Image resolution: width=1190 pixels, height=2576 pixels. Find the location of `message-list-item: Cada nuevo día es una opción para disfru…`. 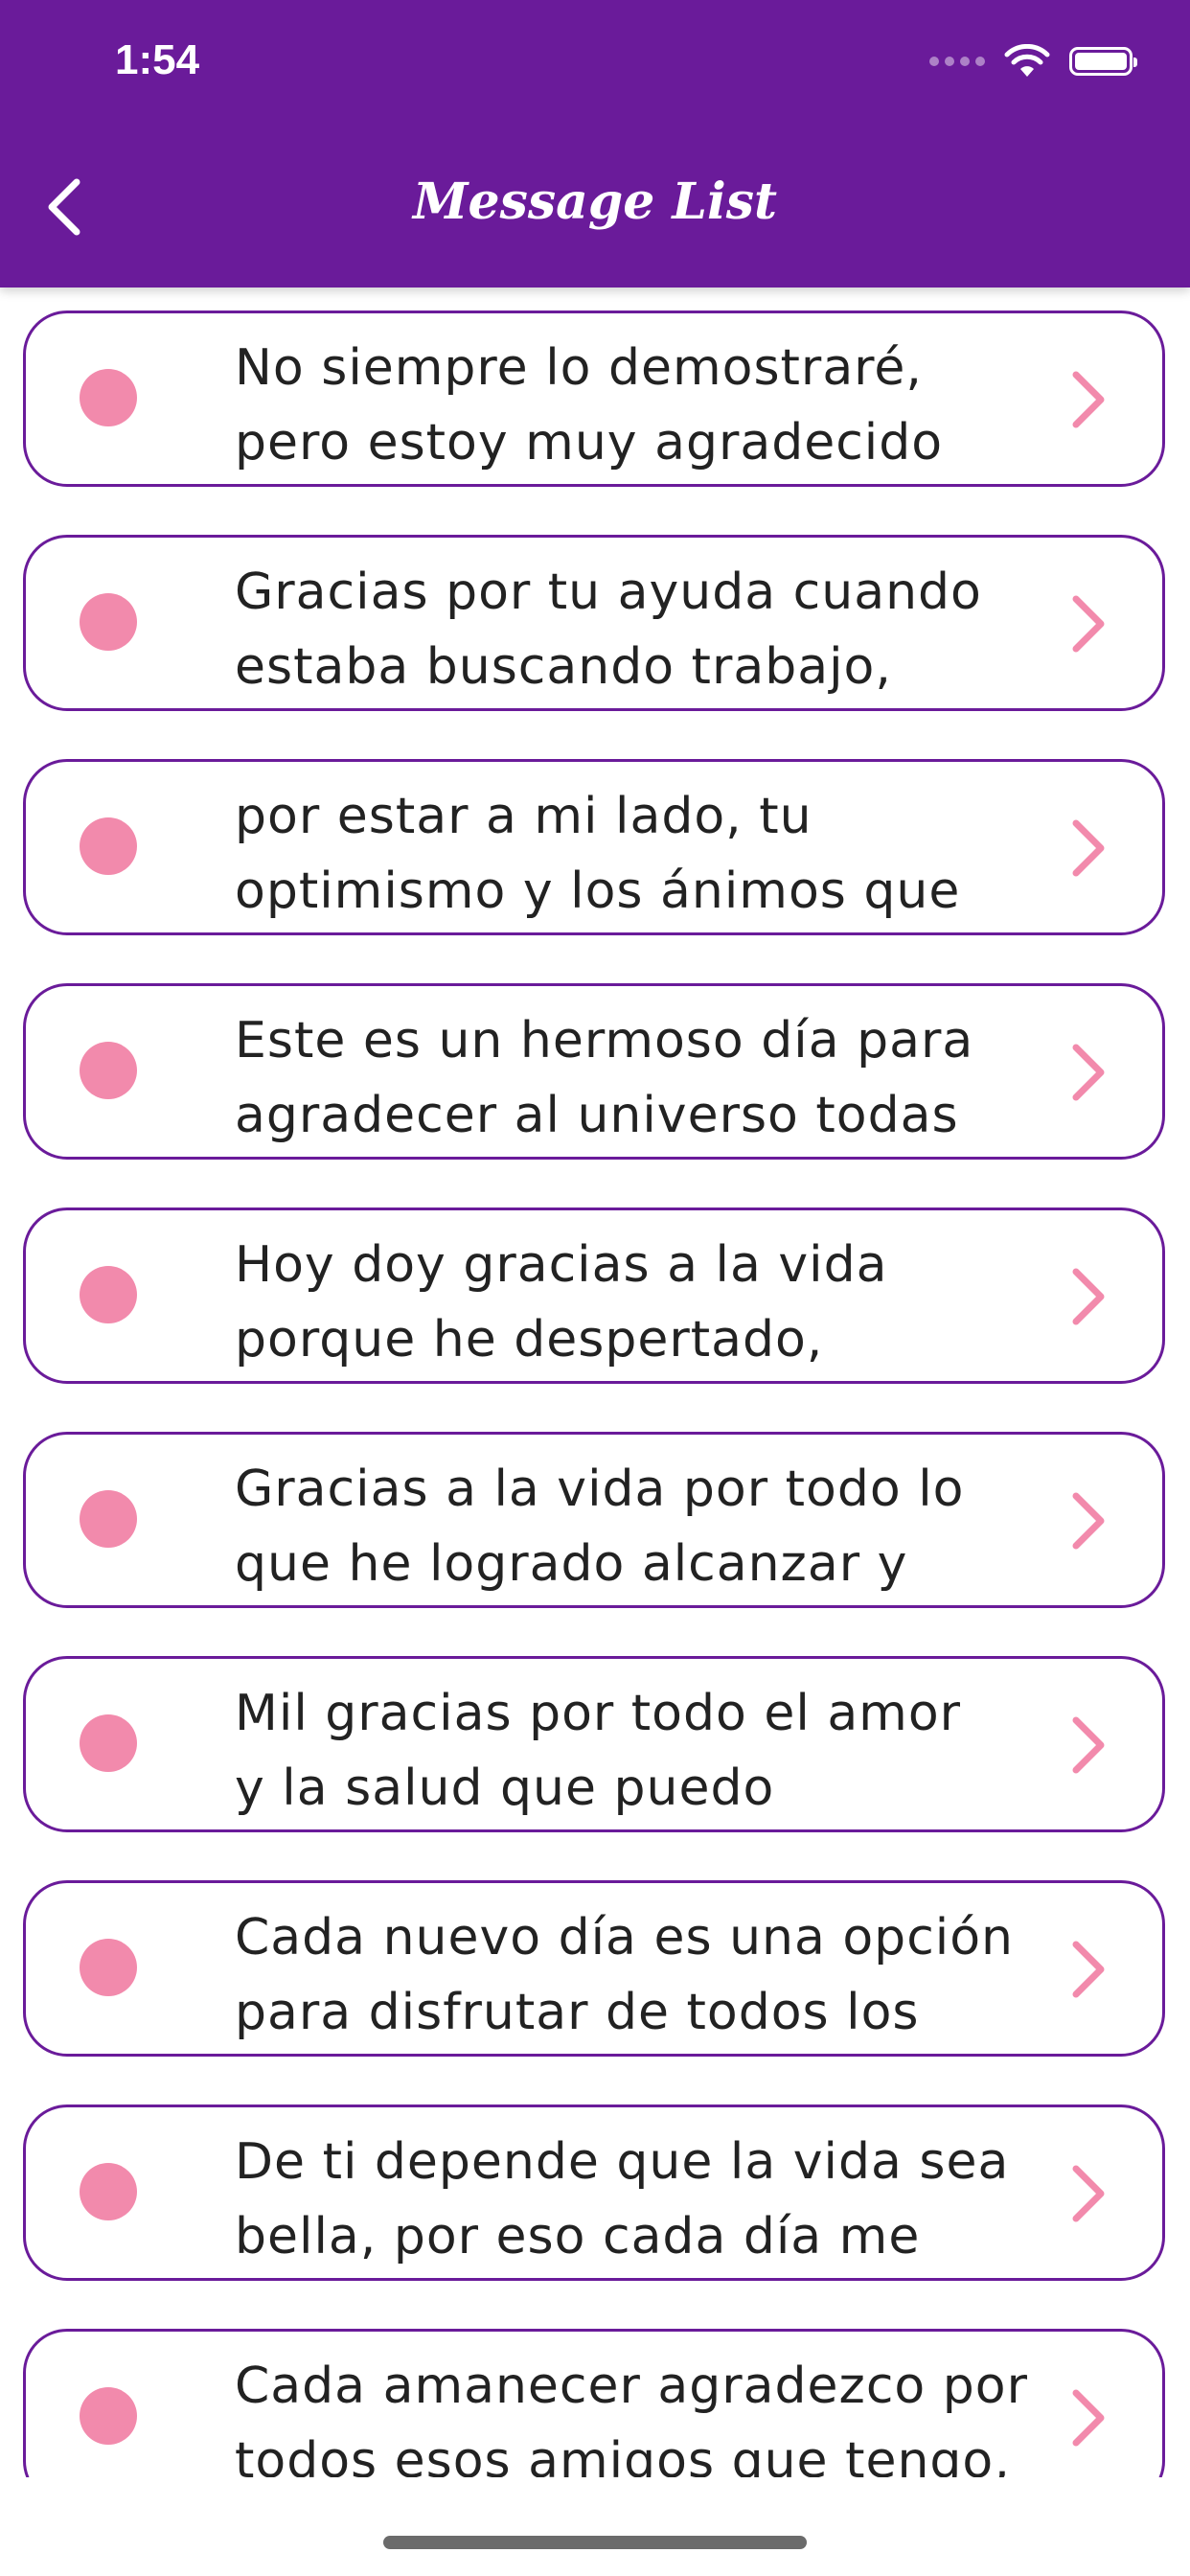

message-list-item: Cada nuevo día es una opción para disfru… is located at coordinates (594, 1968).